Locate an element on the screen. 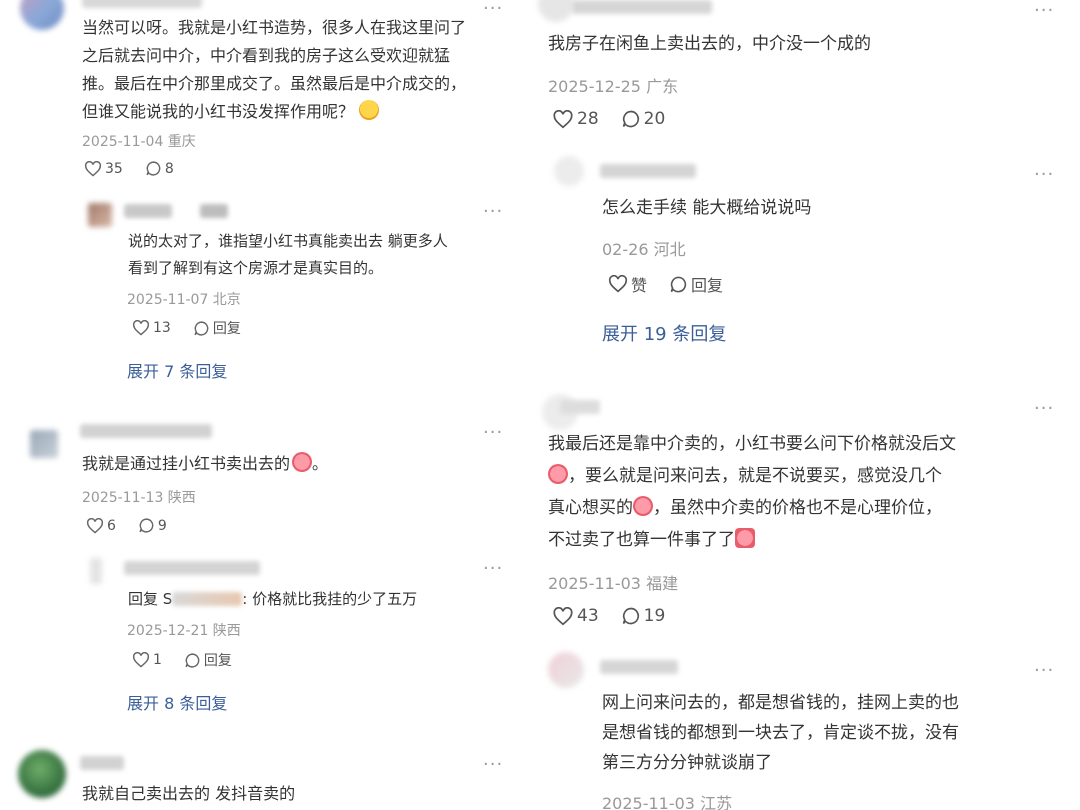  reply-count: 9 is located at coordinates (162, 525).